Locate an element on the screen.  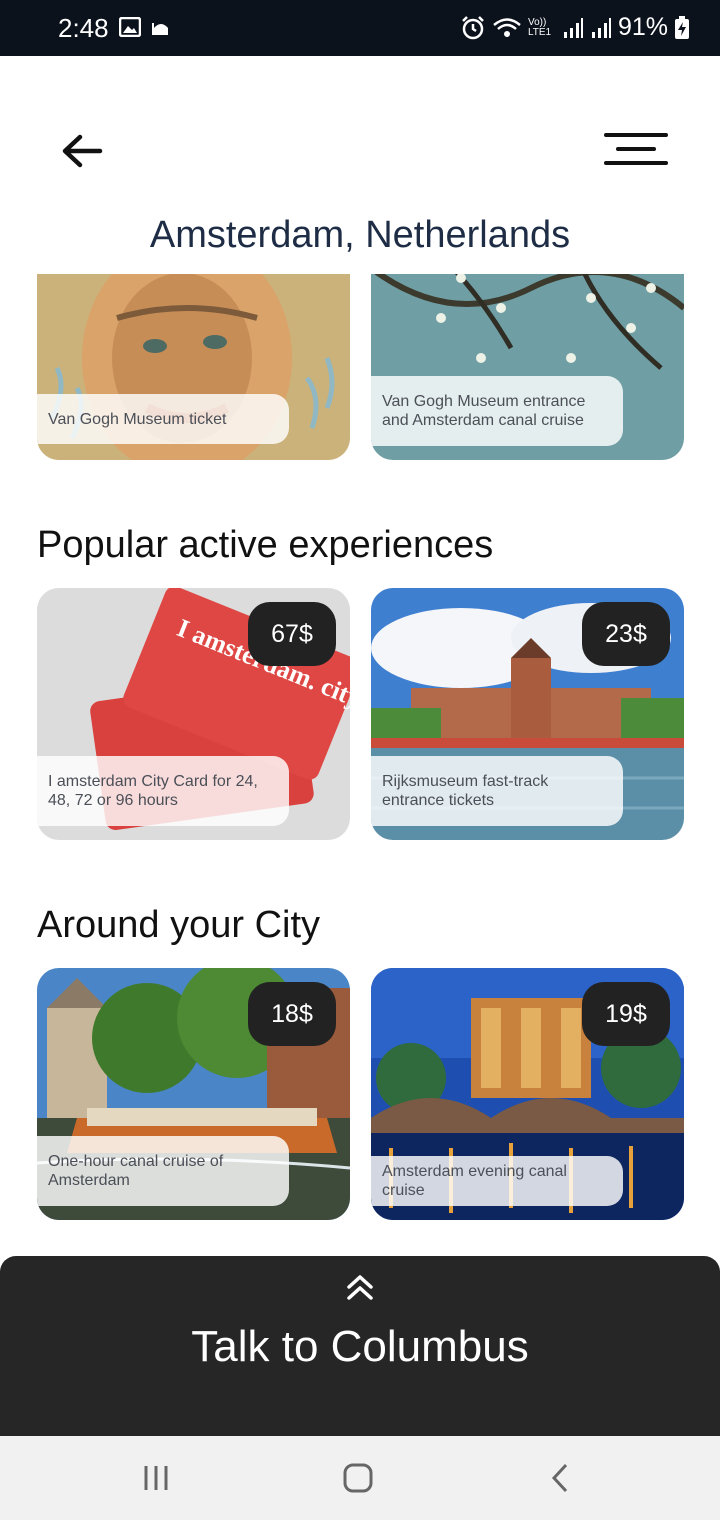
hamburger-menu-icon is located at coordinates (636, 149).